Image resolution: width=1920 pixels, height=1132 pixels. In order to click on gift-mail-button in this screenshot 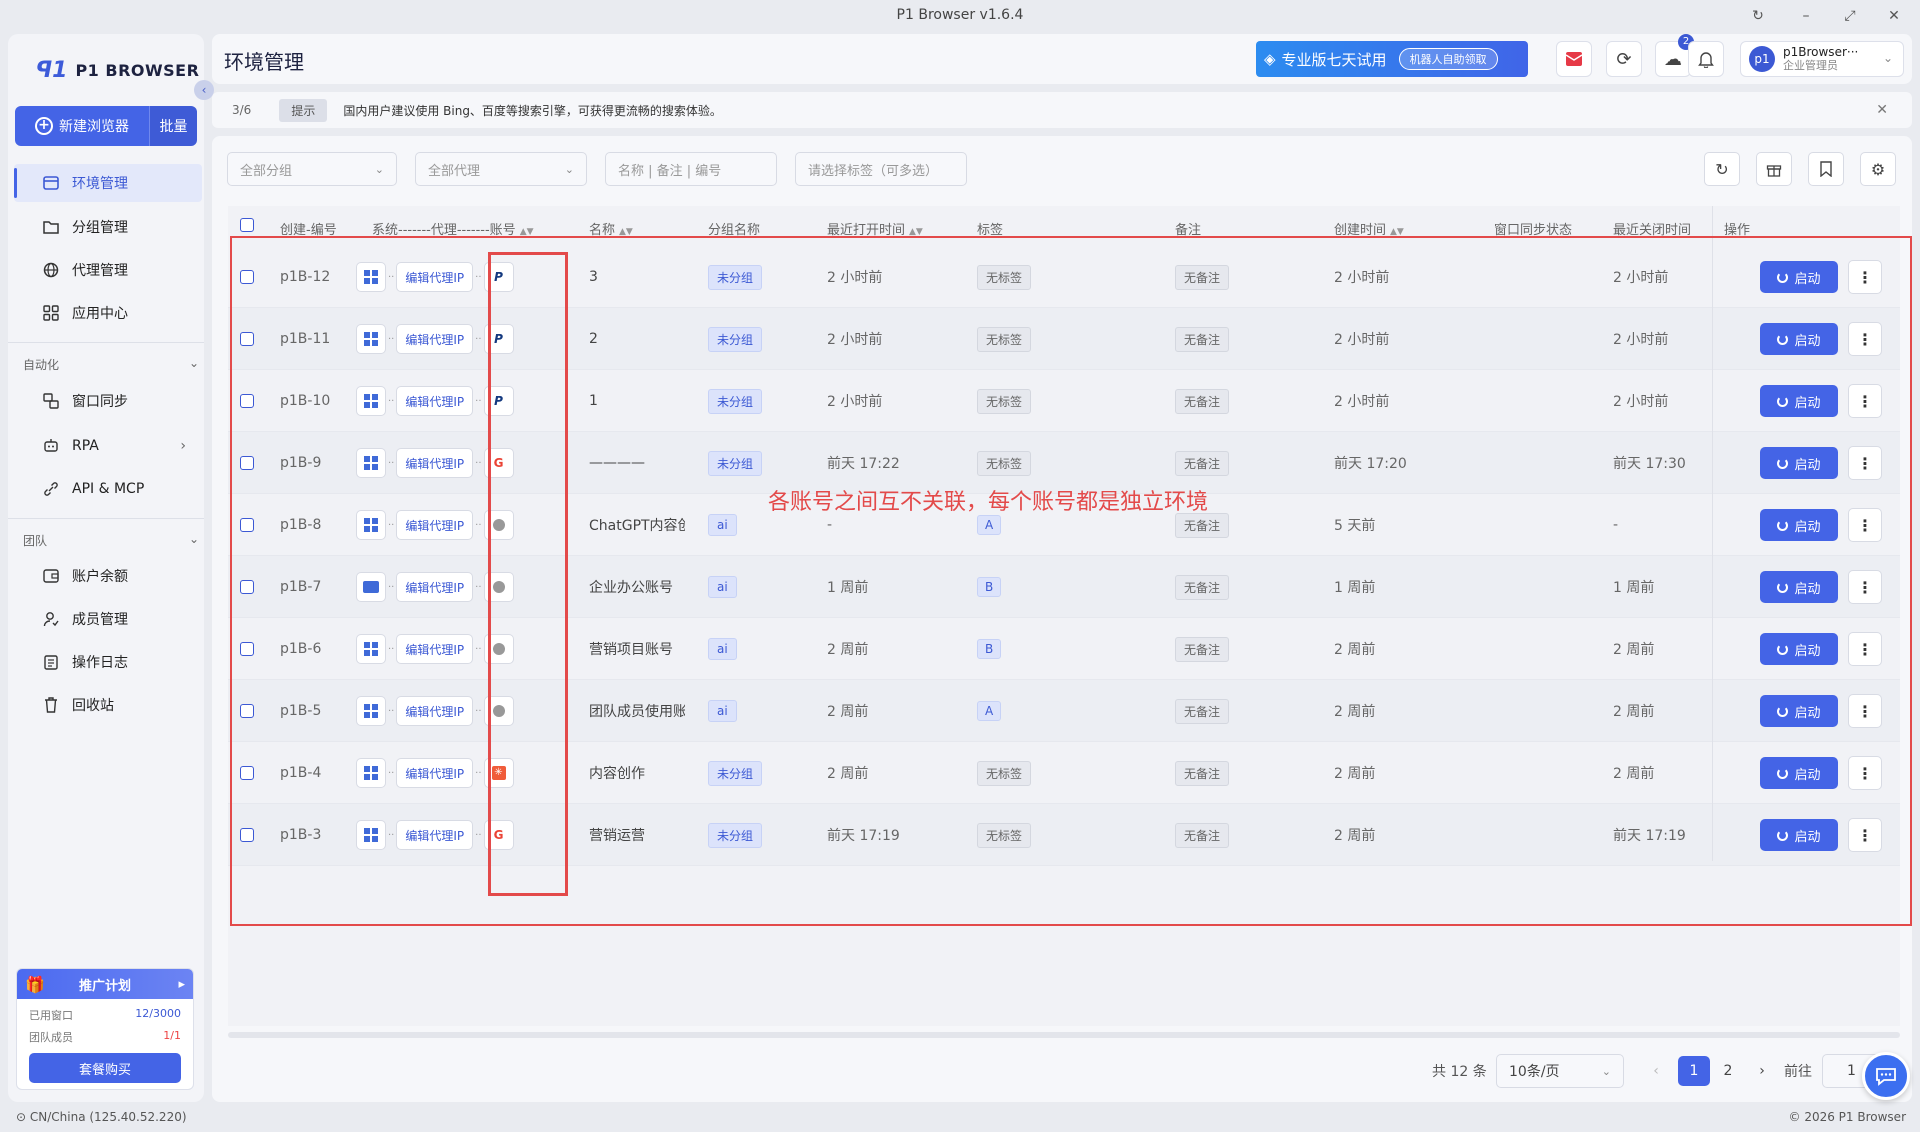, I will do `click(1574, 59)`.